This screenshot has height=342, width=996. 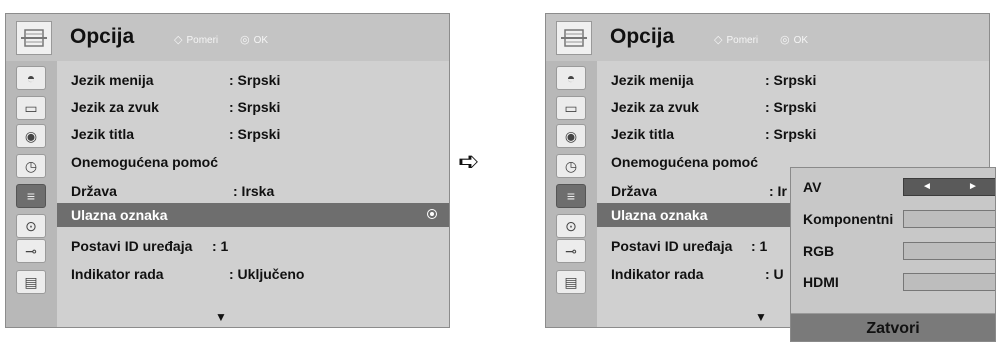 I want to click on popup-row-av: AV ◄ ►, so click(x=893, y=187).